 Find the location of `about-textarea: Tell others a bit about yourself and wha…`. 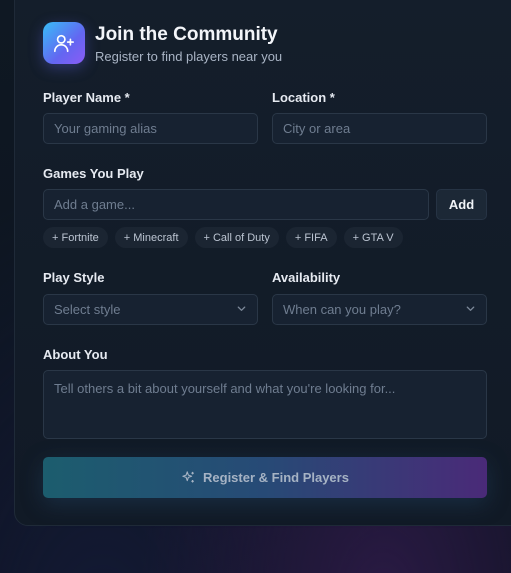

about-textarea: Tell others a bit about yourself and wha… is located at coordinates (265, 404).